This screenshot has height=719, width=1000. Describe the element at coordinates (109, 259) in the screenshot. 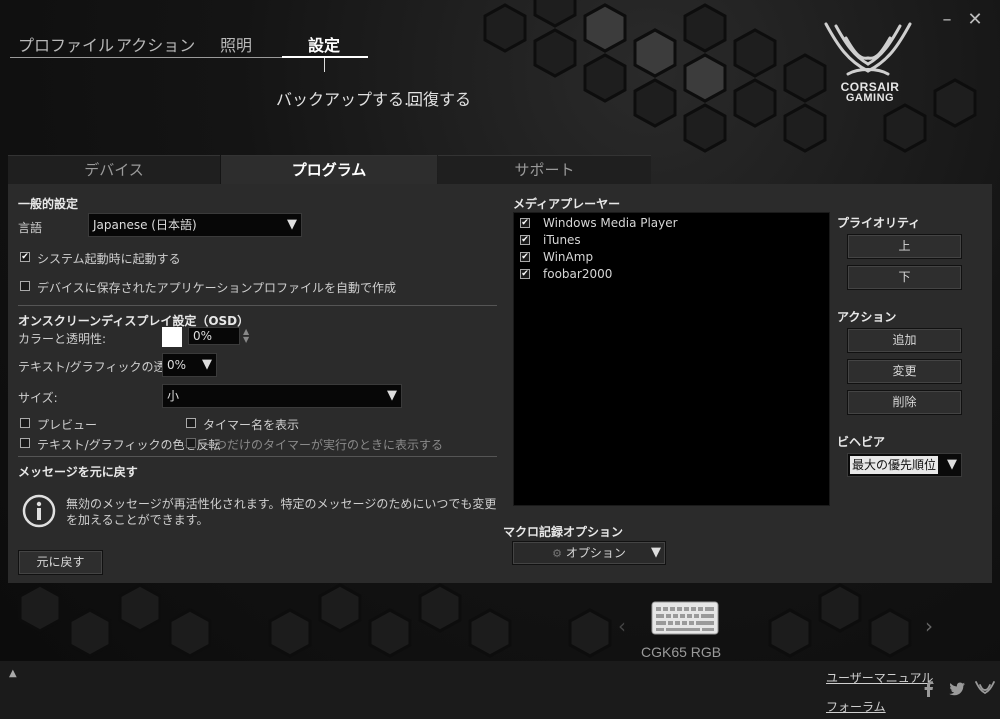

I see `startup-label: システム起動時に起動する` at that location.